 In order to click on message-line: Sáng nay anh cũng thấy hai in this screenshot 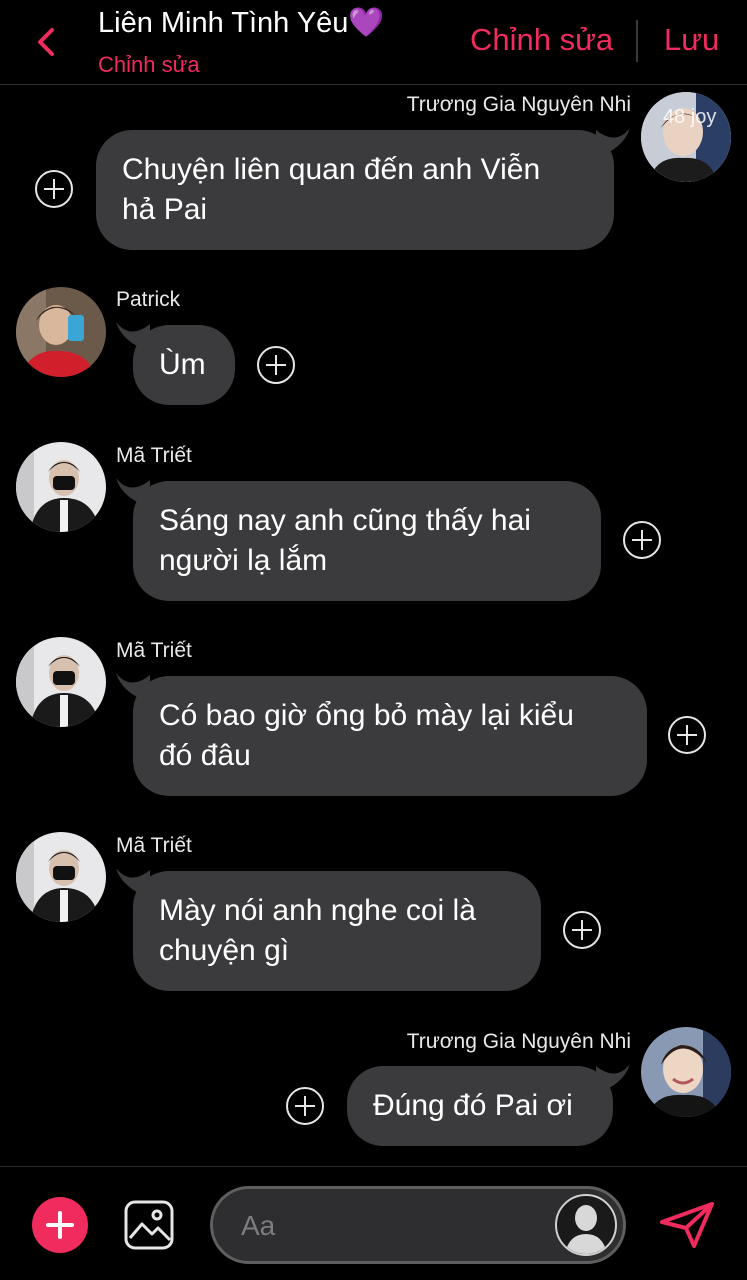, I will do `click(345, 520)`.